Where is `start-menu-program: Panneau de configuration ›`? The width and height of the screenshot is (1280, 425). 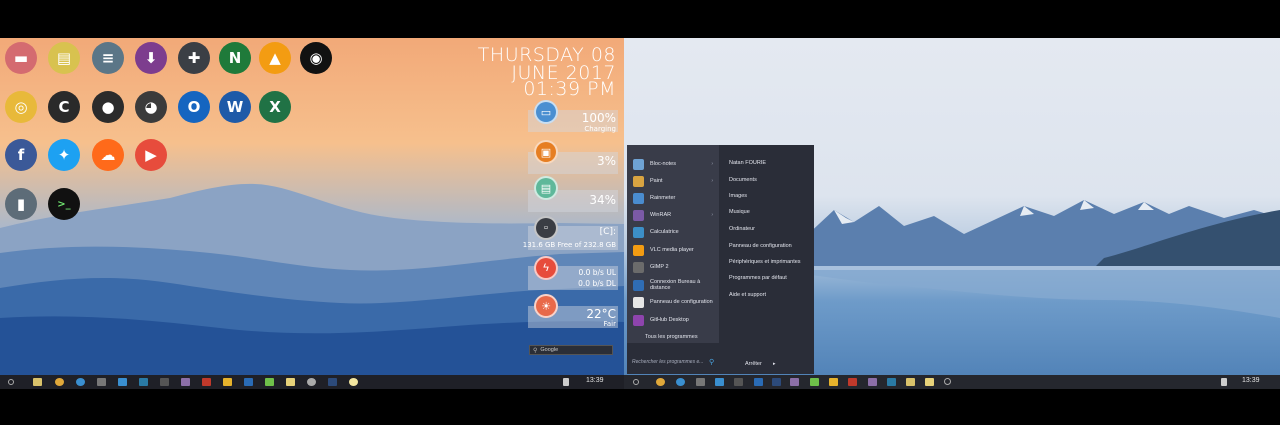 start-menu-program: Panneau de configuration › is located at coordinates (676, 302).